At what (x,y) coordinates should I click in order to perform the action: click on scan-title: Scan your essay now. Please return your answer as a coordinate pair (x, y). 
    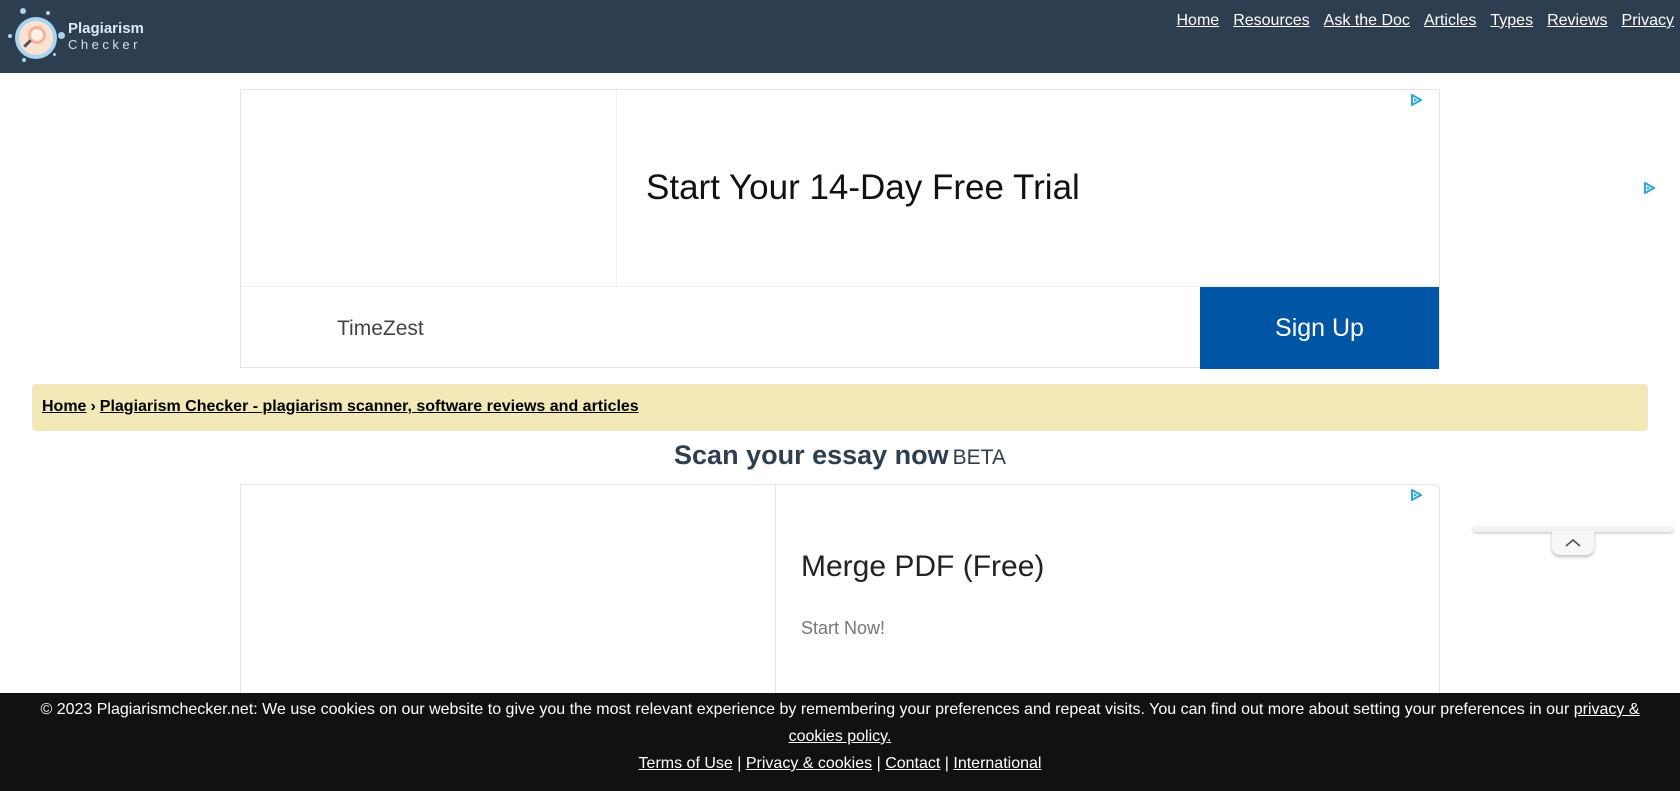
    Looking at the image, I should click on (811, 455).